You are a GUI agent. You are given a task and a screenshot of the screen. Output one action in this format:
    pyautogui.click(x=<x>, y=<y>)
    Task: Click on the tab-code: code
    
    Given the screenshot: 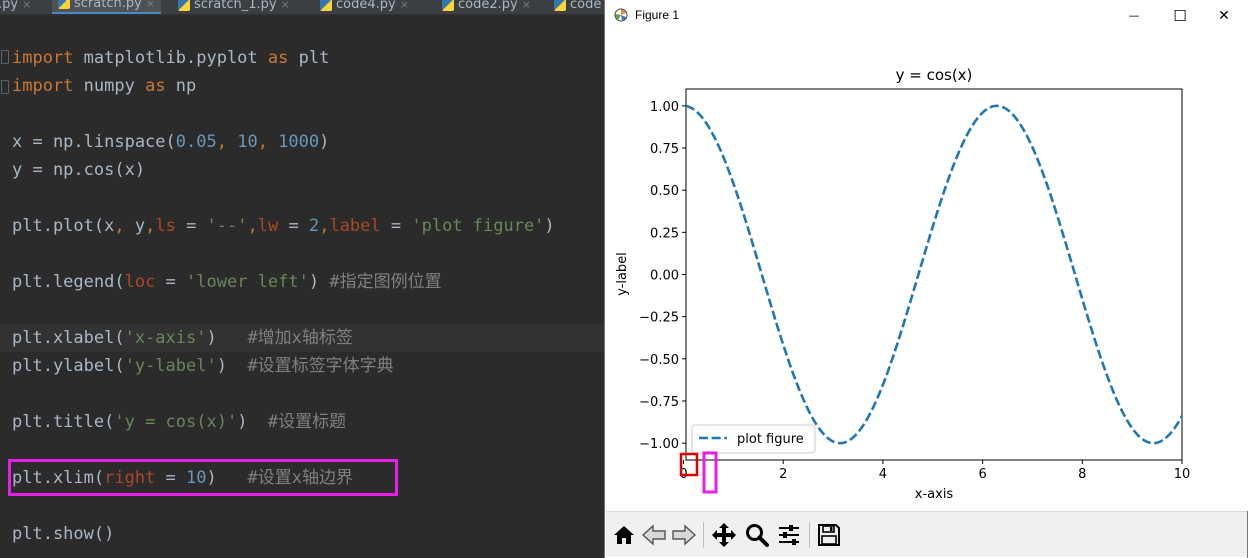 What is the action you would take?
    pyautogui.click(x=577, y=7)
    